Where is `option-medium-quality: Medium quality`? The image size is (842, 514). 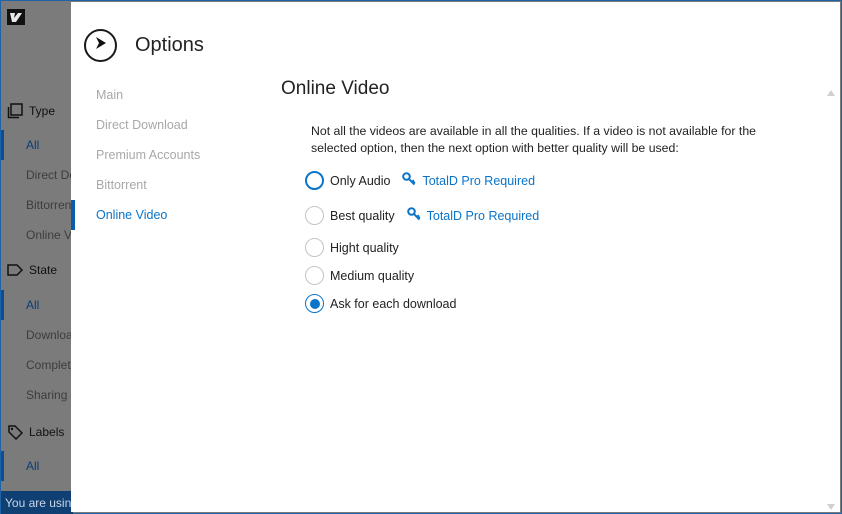
option-medium-quality: Medium quality is located at coordinates (359, 275).